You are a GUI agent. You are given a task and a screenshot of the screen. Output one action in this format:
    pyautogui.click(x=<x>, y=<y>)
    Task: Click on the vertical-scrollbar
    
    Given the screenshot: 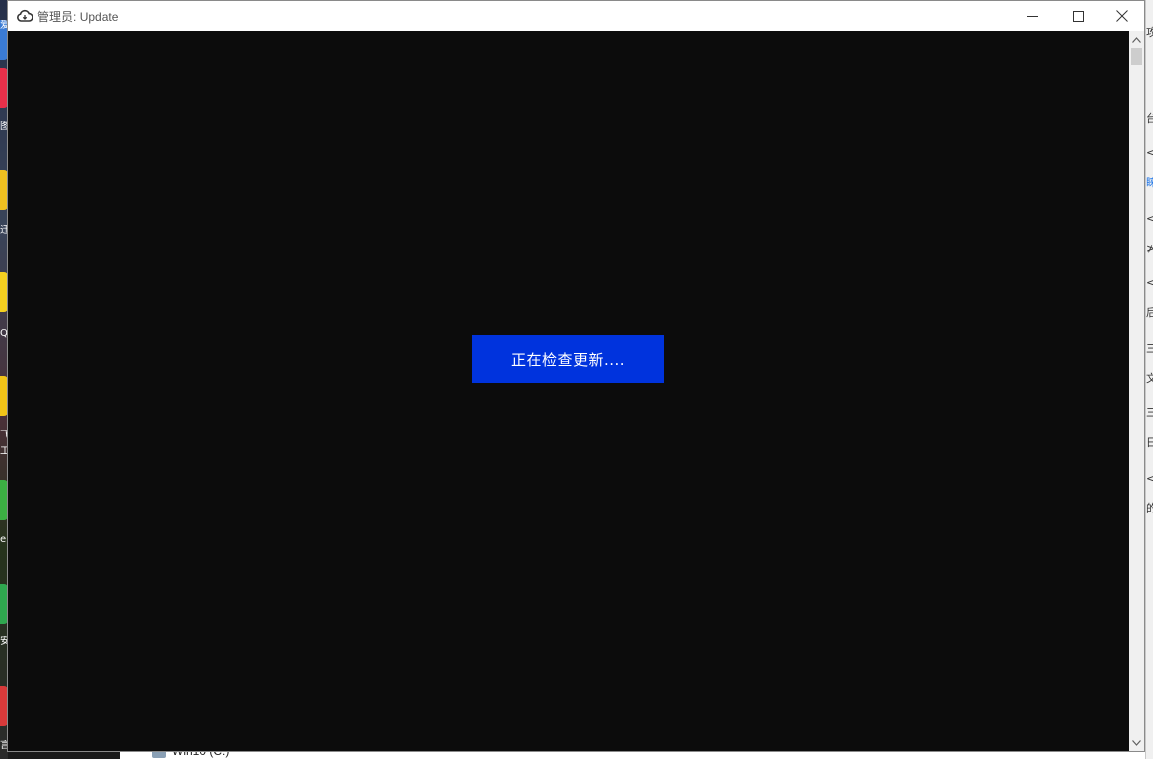 What is the action you would take?
    pyautogui.click(x=1136, y=391)
    